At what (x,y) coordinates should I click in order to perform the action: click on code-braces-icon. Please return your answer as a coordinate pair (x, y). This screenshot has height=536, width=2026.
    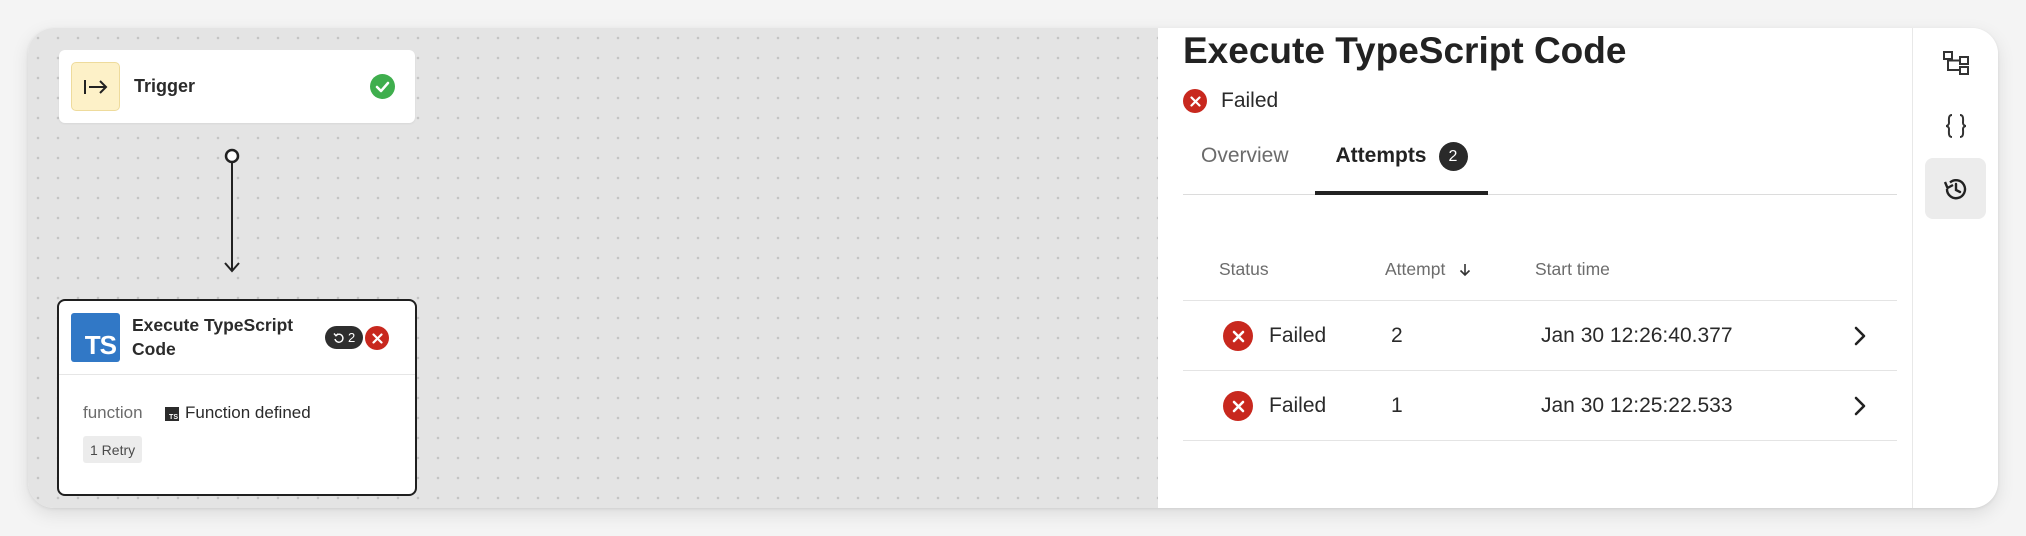
    Looking at the image, I should click on (1955, 125).